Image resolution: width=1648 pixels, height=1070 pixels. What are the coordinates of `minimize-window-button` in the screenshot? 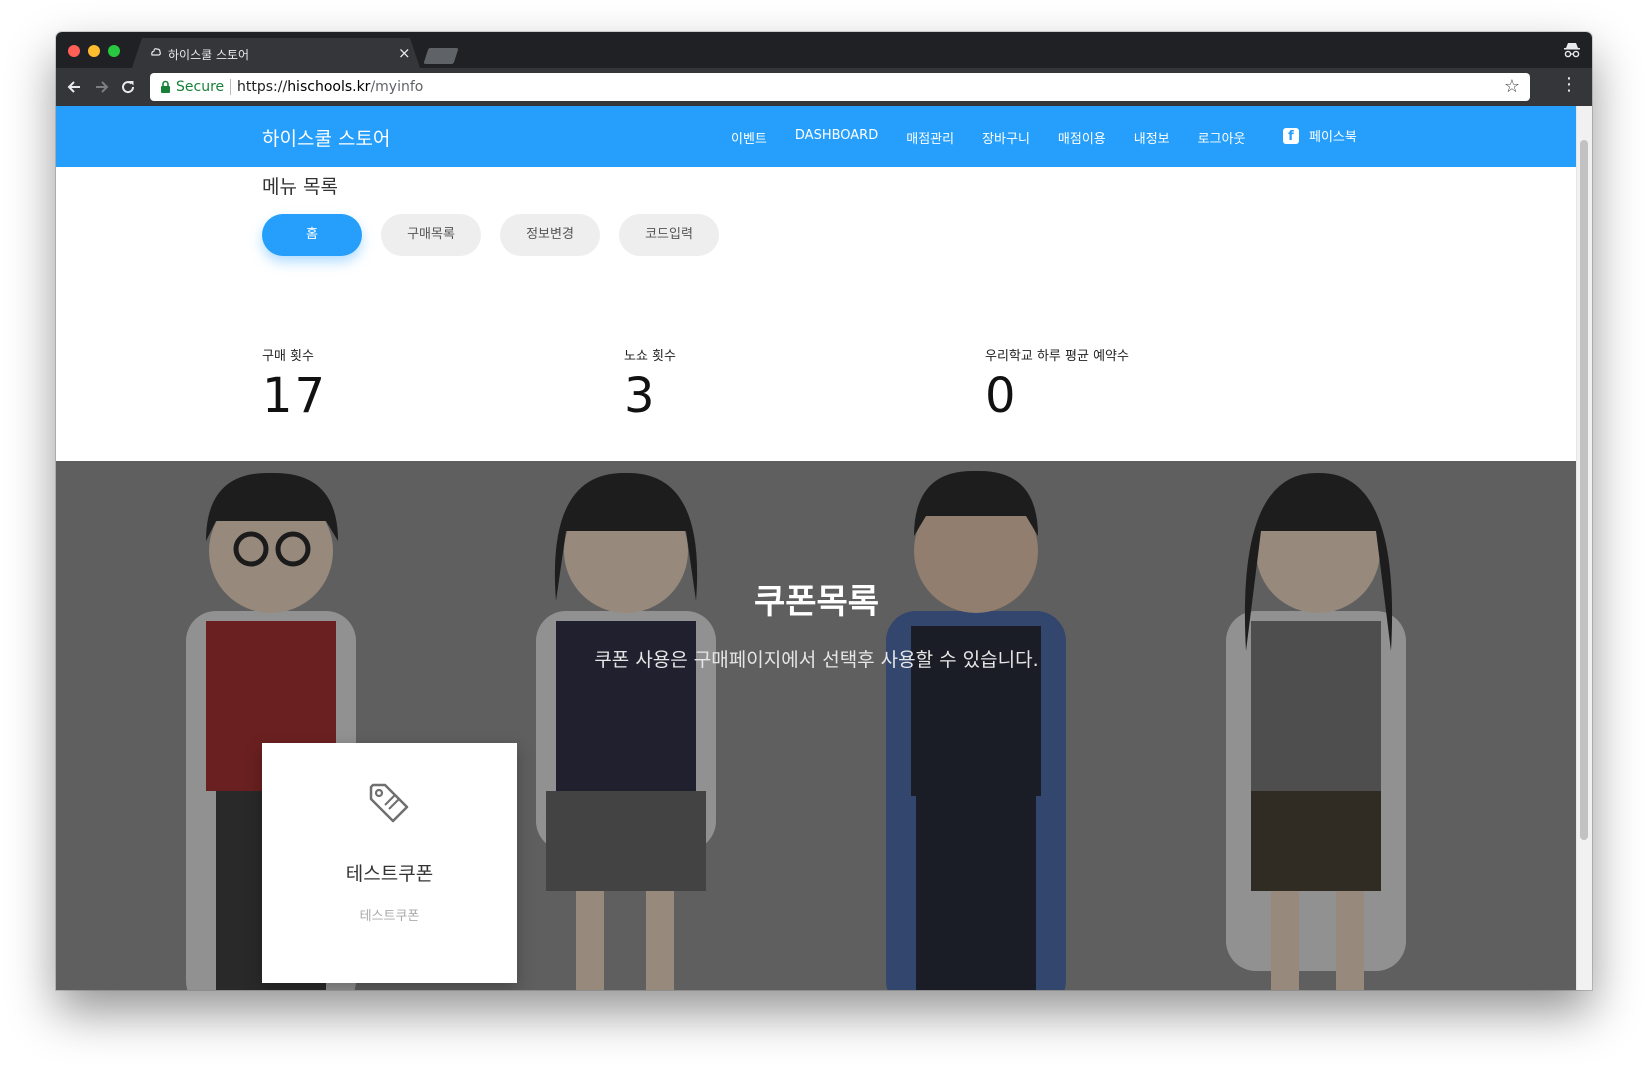 It's located at (94, 51).